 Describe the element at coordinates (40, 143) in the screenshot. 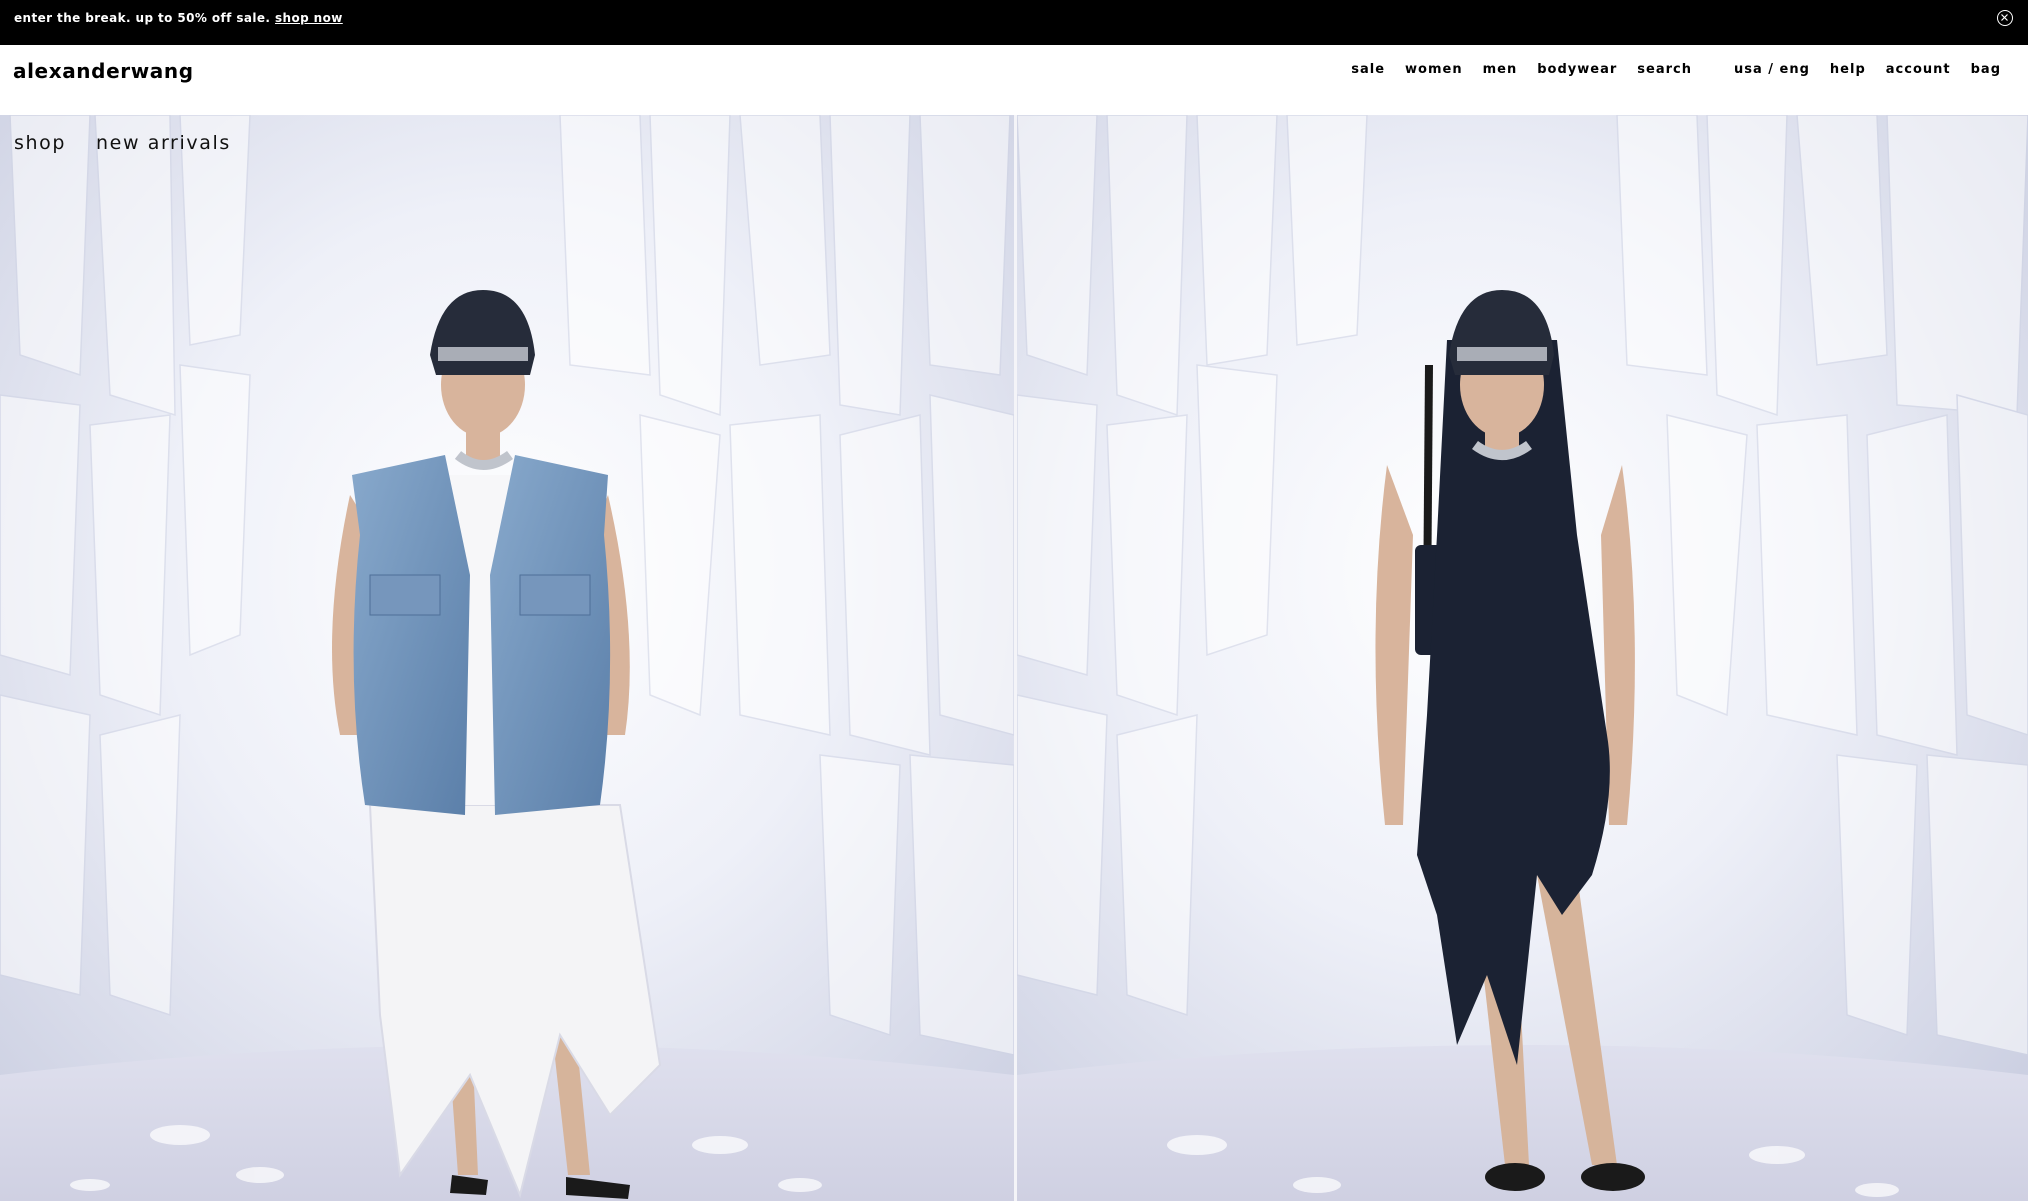

I see `breadcrumb-shop: shop` at that location.